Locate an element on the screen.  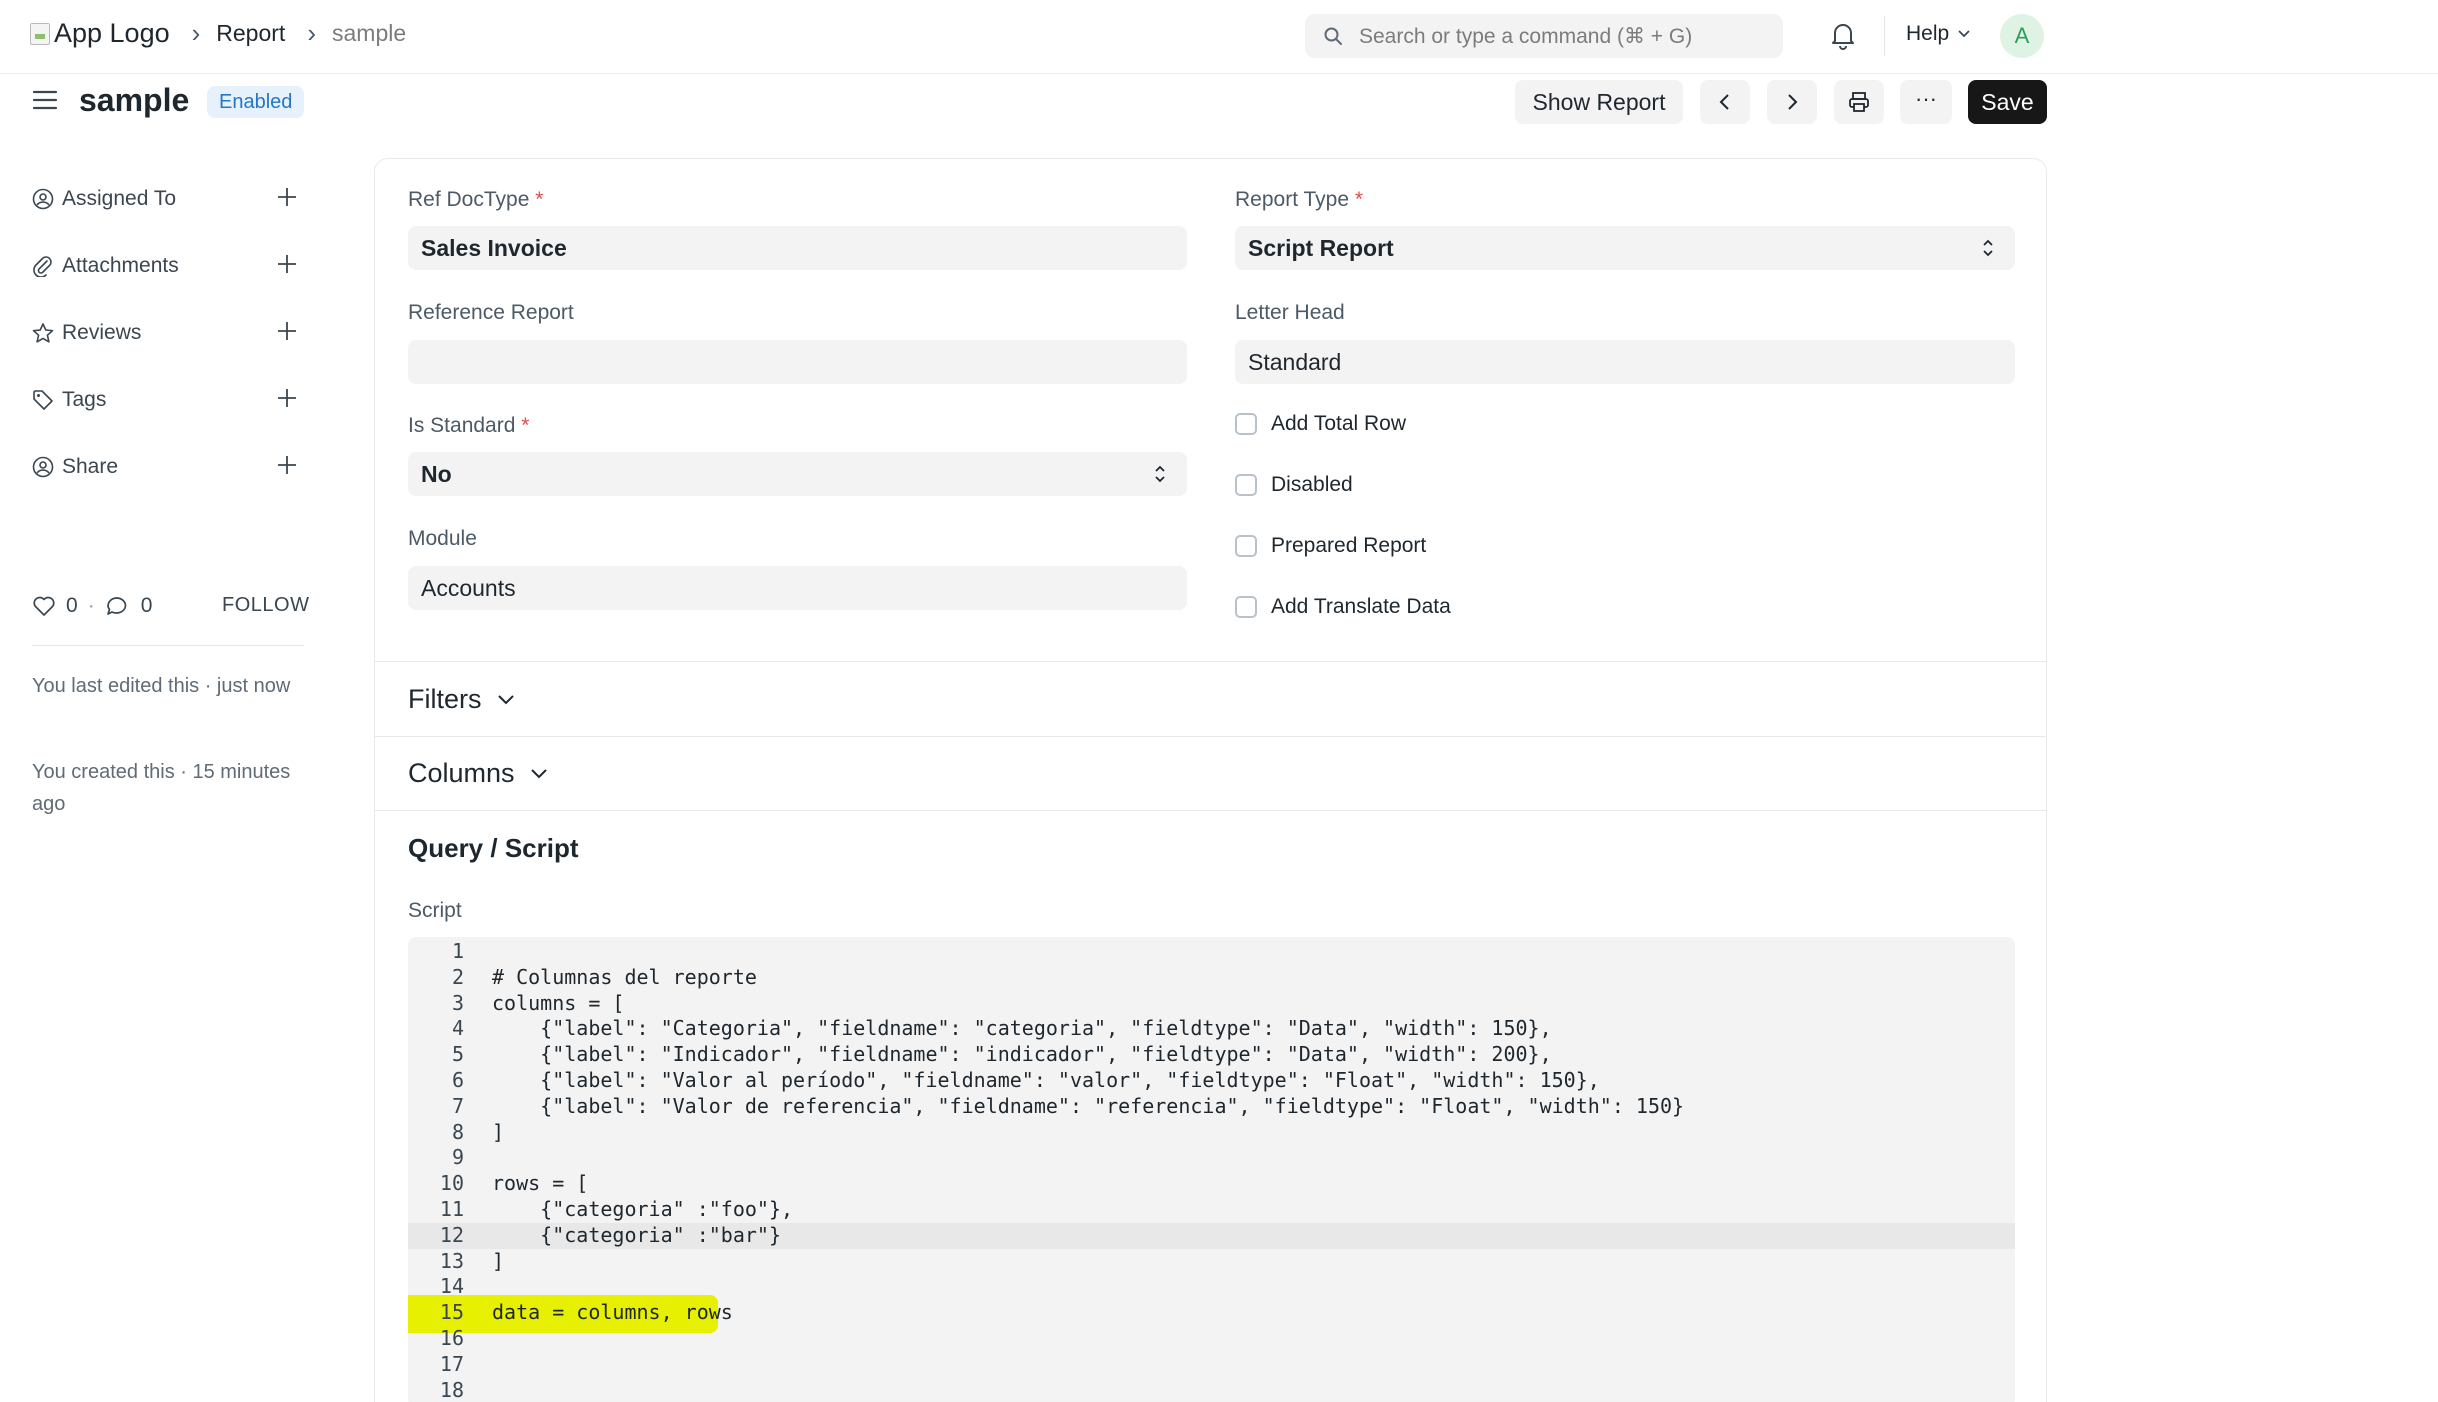
code-text: # Columnas del reporte is located at coordinates (624, 976).